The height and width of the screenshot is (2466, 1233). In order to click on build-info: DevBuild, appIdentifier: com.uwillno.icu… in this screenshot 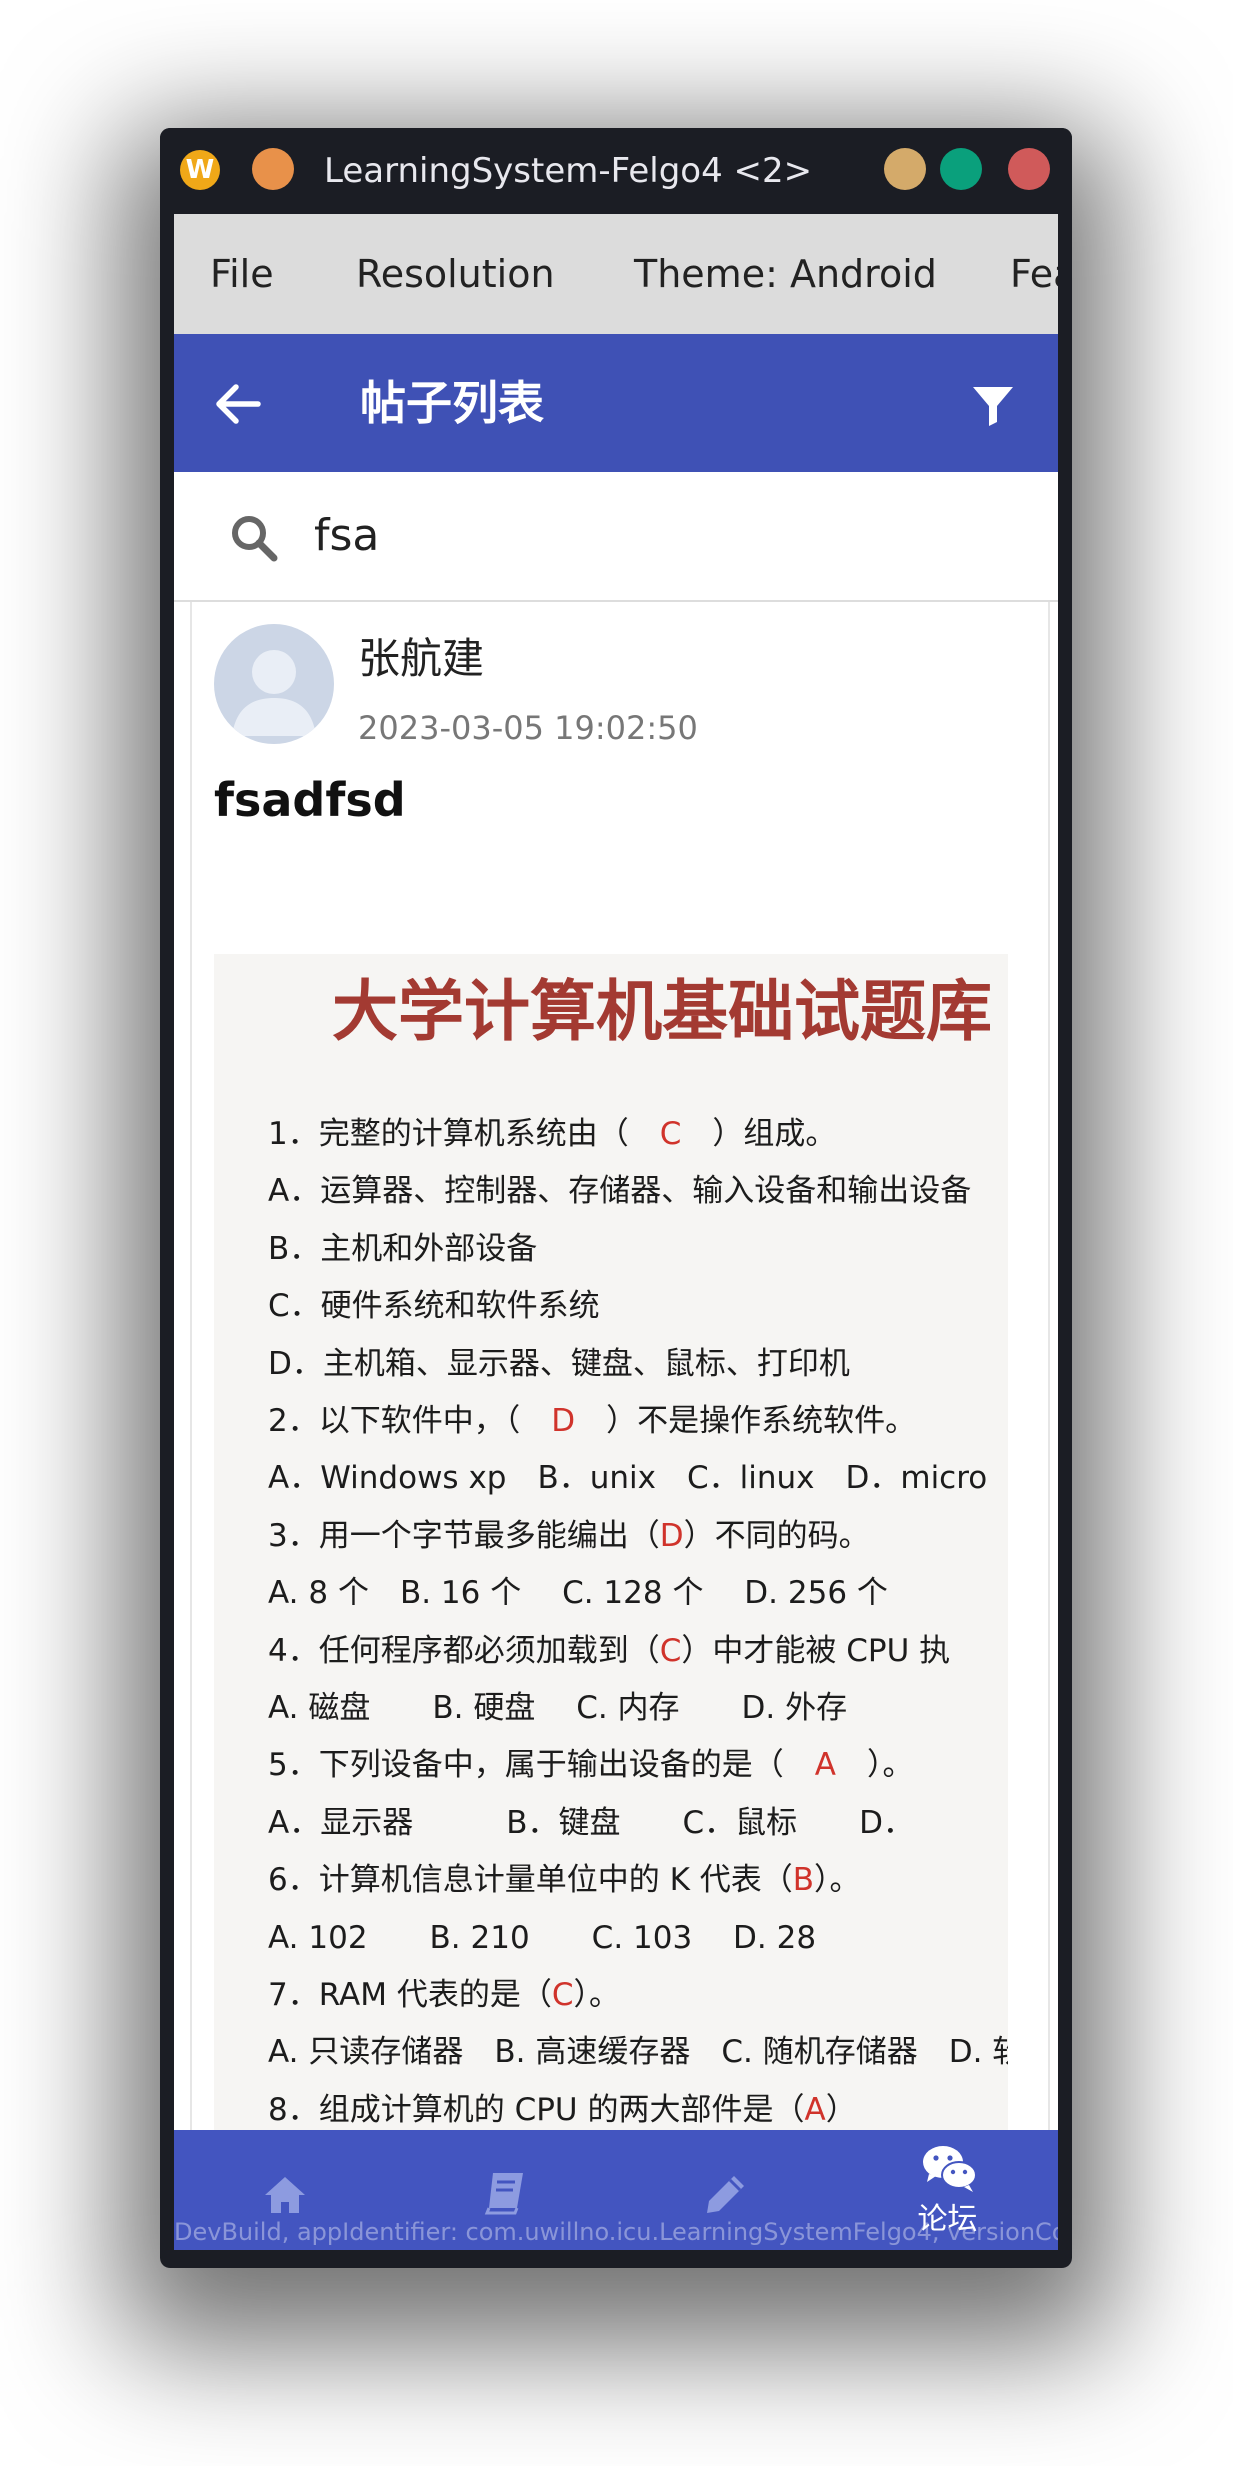, I will do `click(616, 2232)`.